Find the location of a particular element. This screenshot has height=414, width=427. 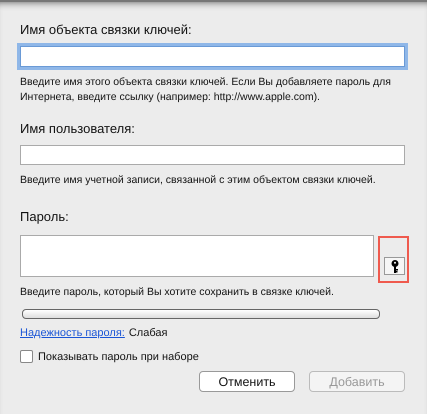

field-label: Имя объекта связки ключей: is located at coordinates (106, 30).